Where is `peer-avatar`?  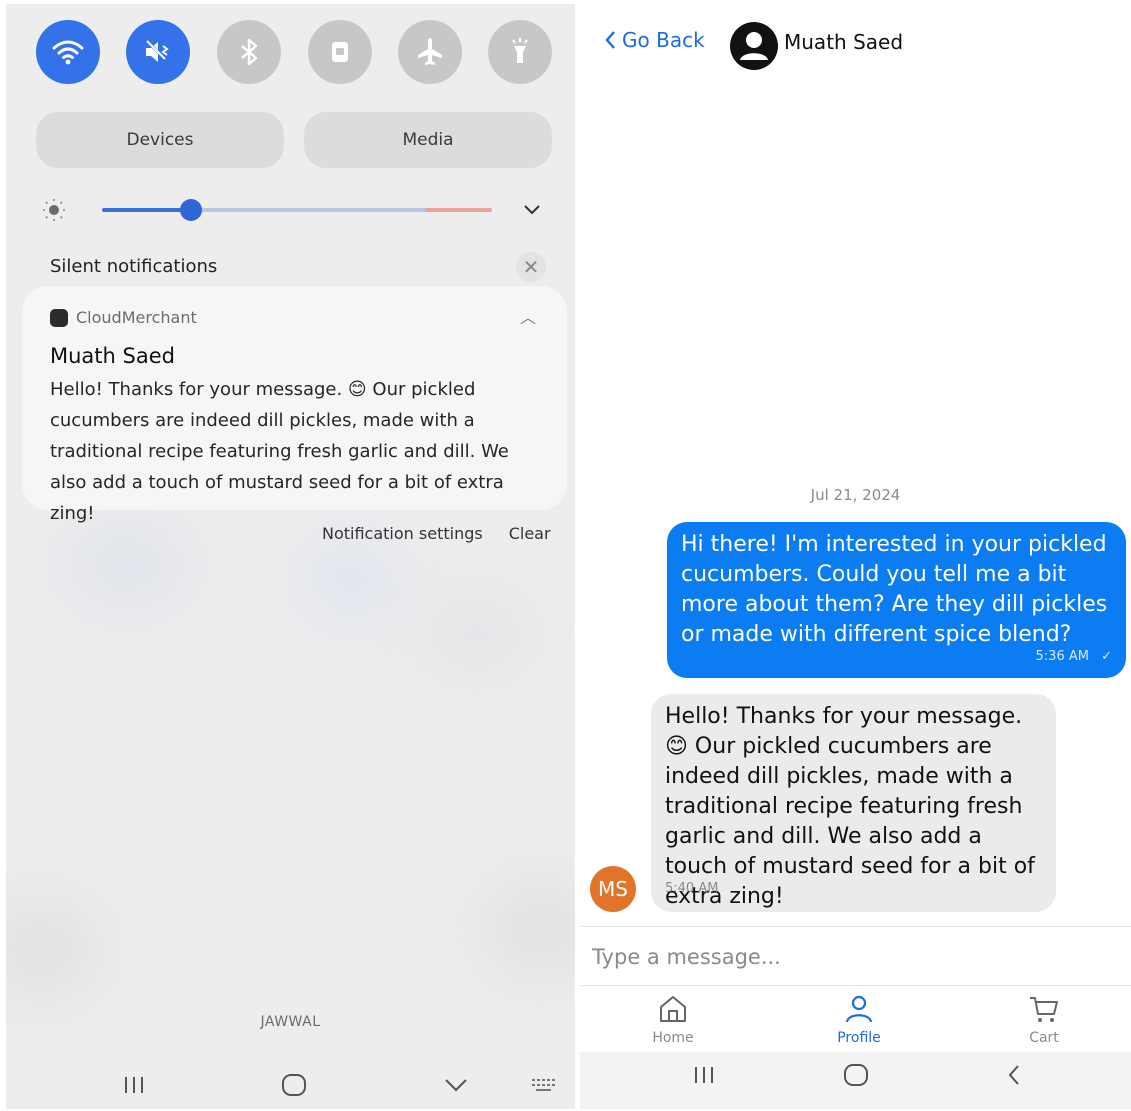 peer-avatar is located at coordinates (754, 46).